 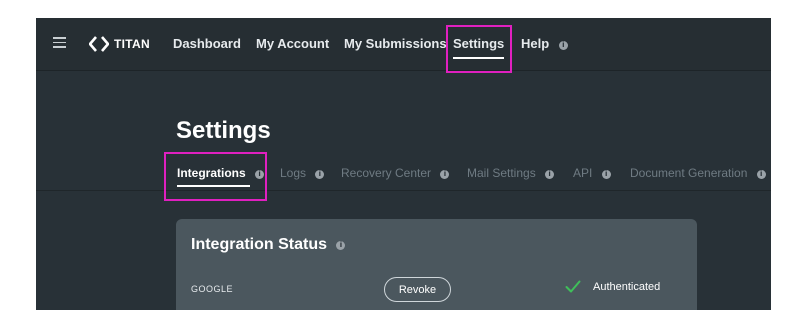 I want to click on tab-logs: Logs i, so click(x=302, y=173).